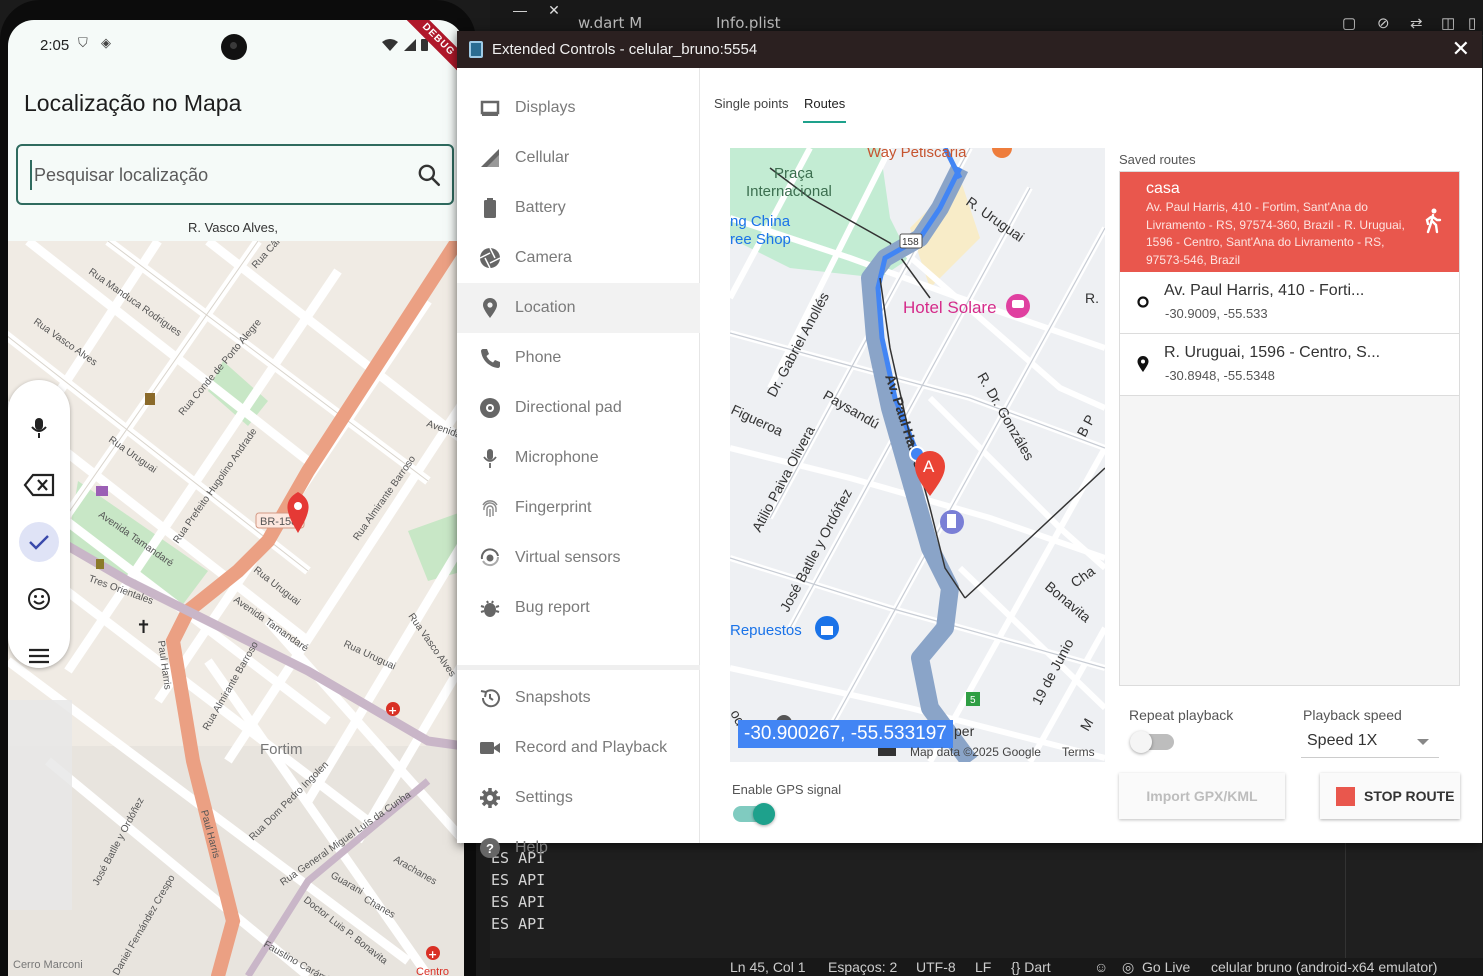 The height and width of the screenshot is (976, 1483). I want to click on sidebar-item-fingerprint: Fingerprint, so click(578, 508).